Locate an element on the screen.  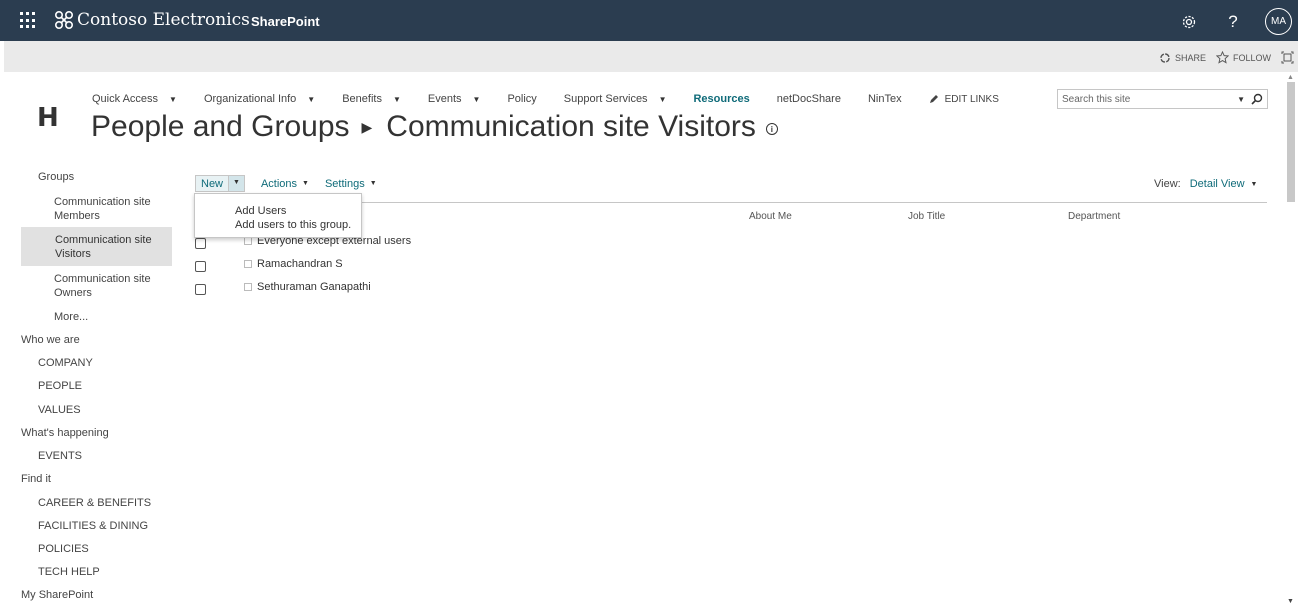
vertical-scrollbar: ▲ ▼ is located at coordinates (1290, 339).